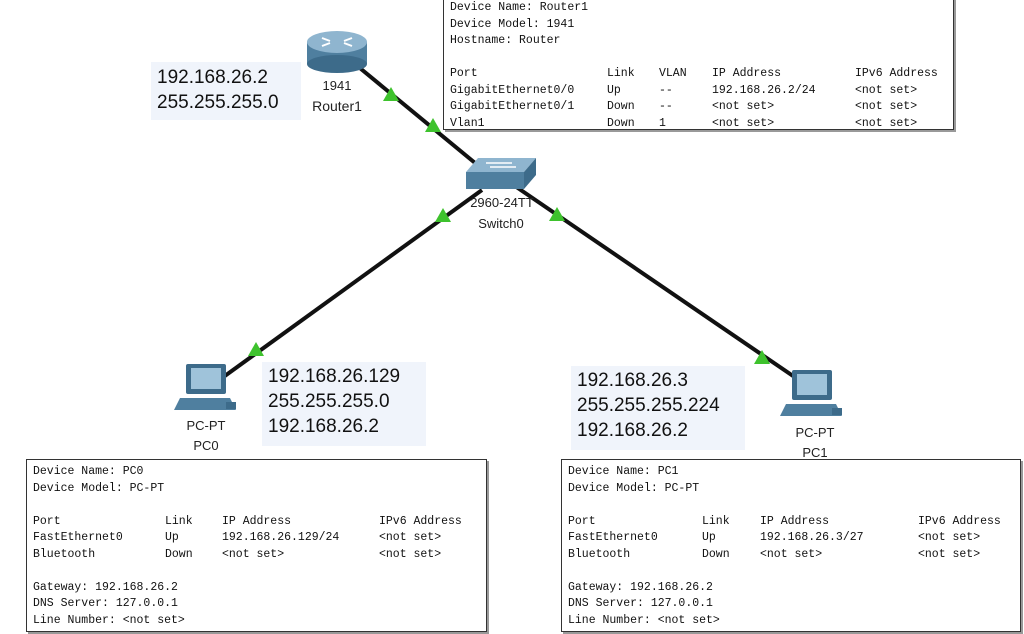 The image size is (1024, 634). Describe the element at coordinates (502, 202) in the screenshot. I see `switch-model-label: 2960-24TT` at that location.